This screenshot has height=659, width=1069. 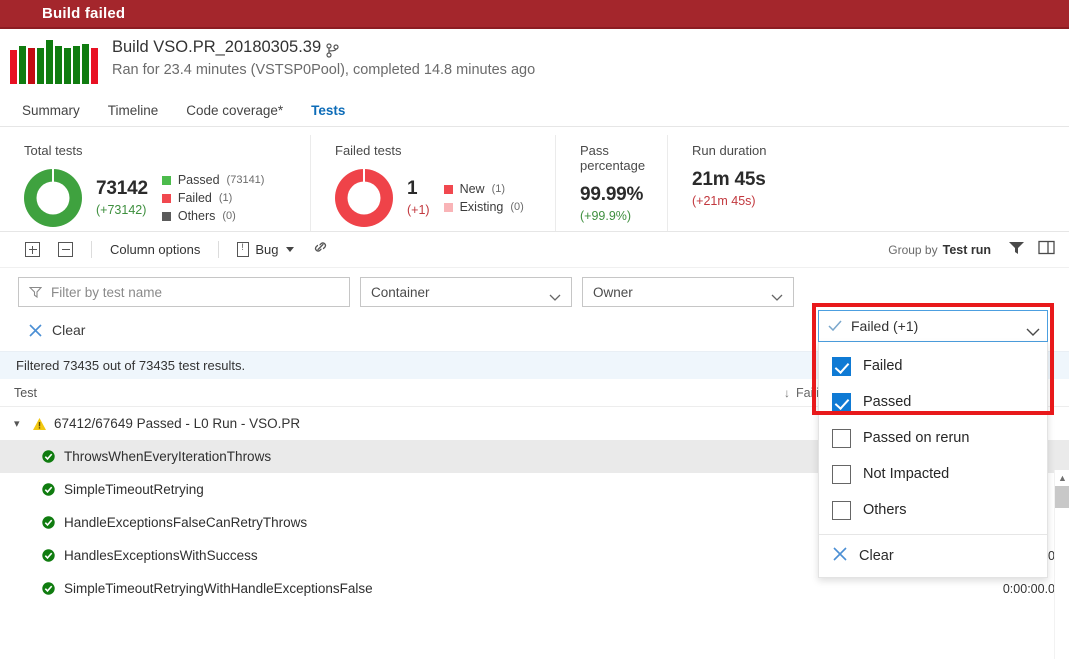 What do you see at coordinates (122, 189) in the screenshot?
I see `total-tests-value: 73142` at bounding box center [122, 189].